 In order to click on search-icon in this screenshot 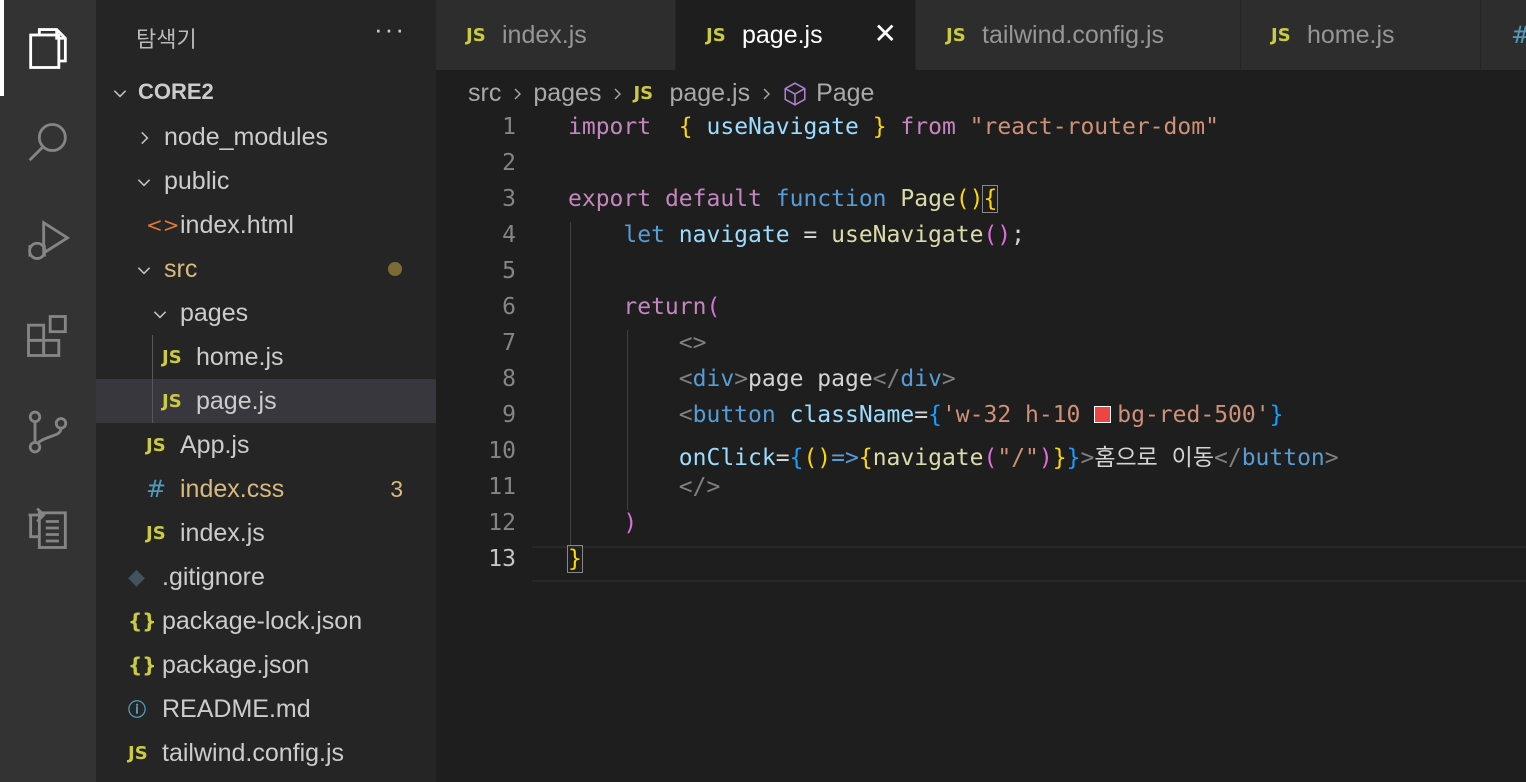, I will do `click(48, 144)`.